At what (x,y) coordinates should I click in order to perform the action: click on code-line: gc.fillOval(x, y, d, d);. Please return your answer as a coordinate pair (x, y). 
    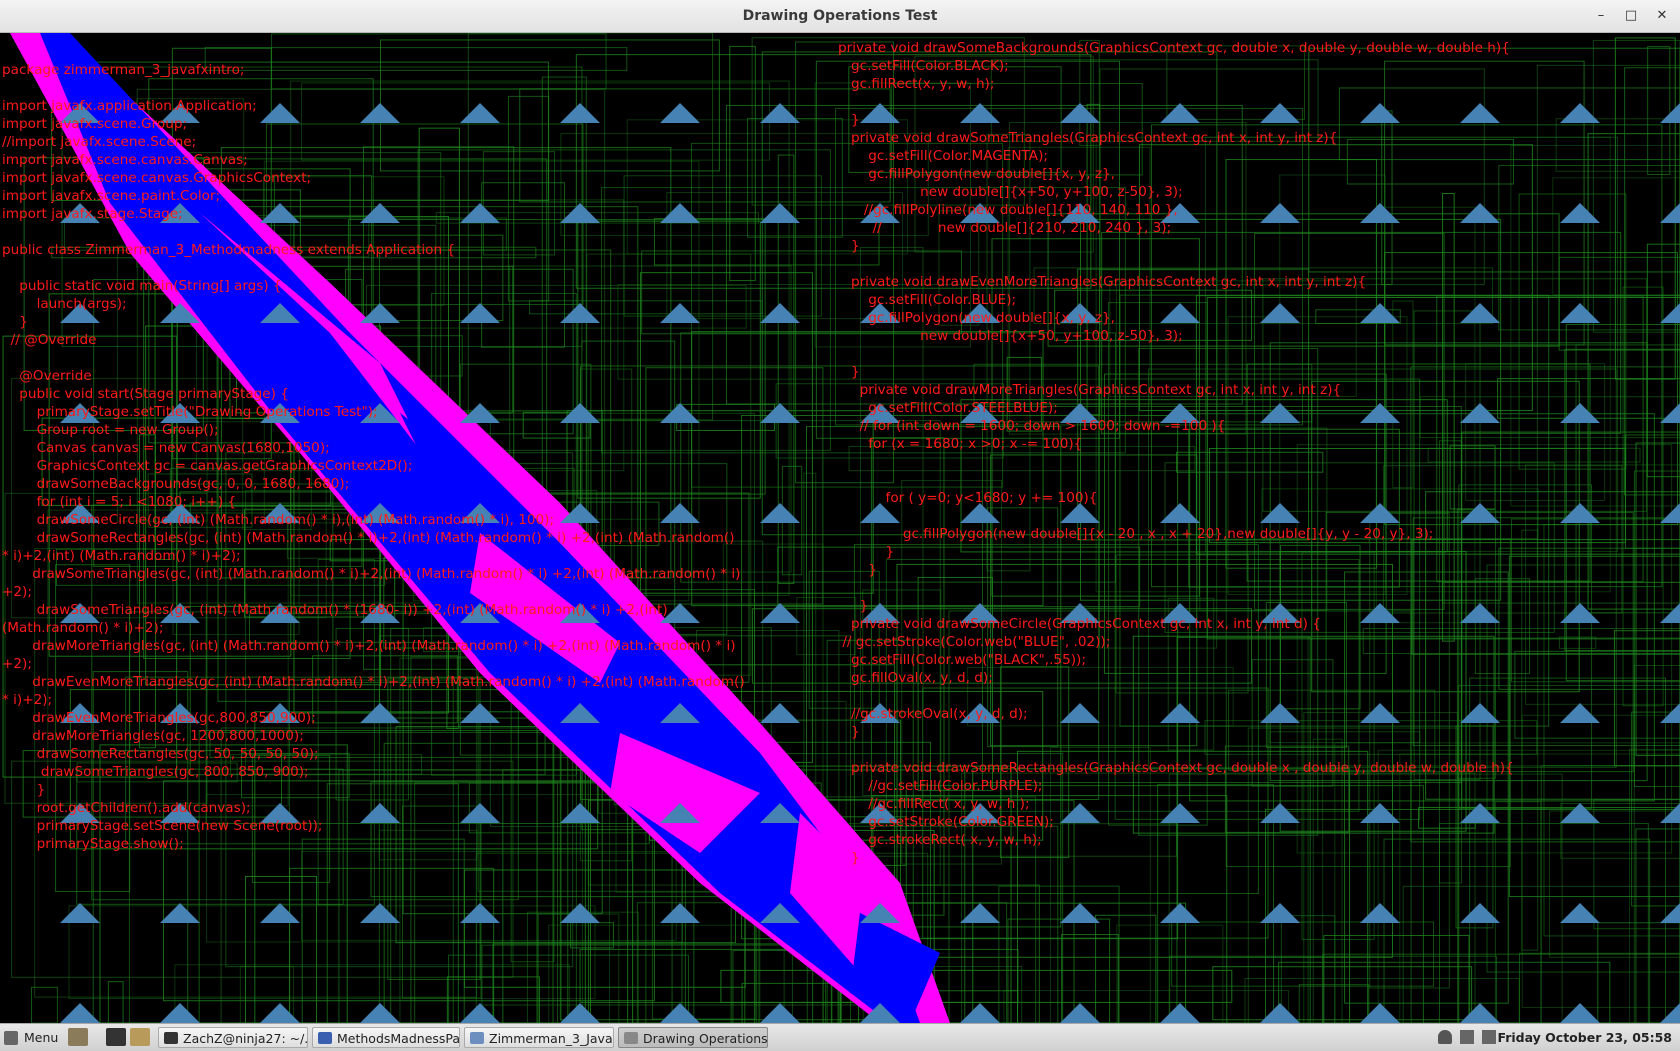
    Looking at the image, I should click on (915, 678).